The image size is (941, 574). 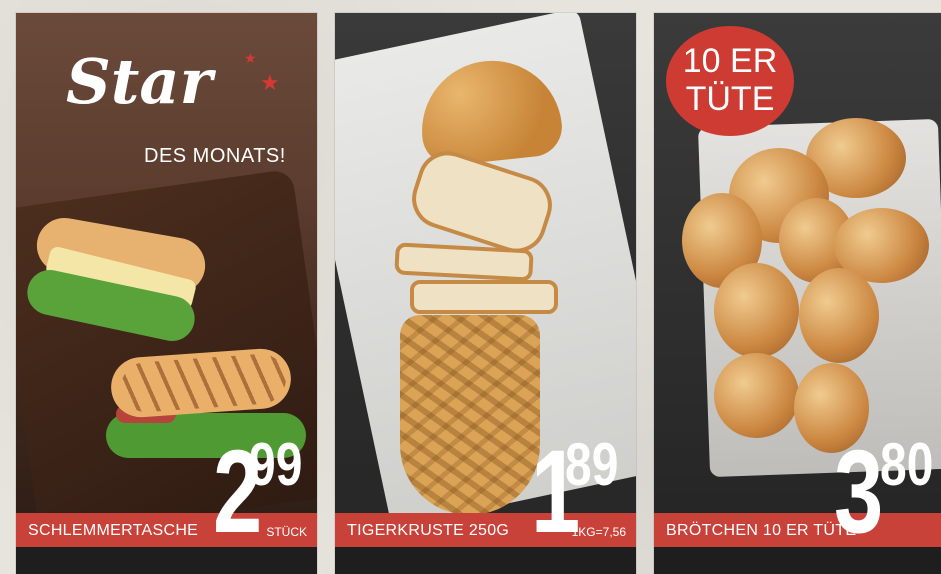 I want to click on product-label: SCHLEMMERTASCHE, so click(x=113, y=530).